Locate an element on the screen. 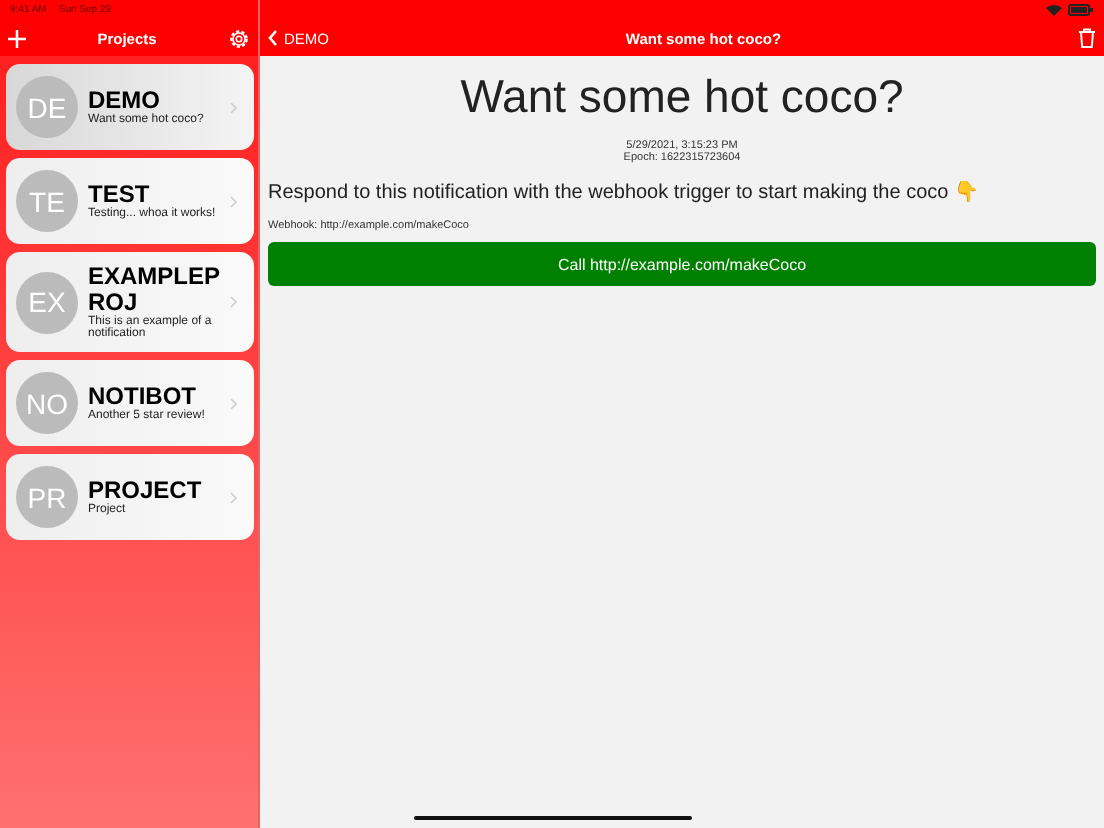  avatar-circle: TE is located at coordinates (47, 201).